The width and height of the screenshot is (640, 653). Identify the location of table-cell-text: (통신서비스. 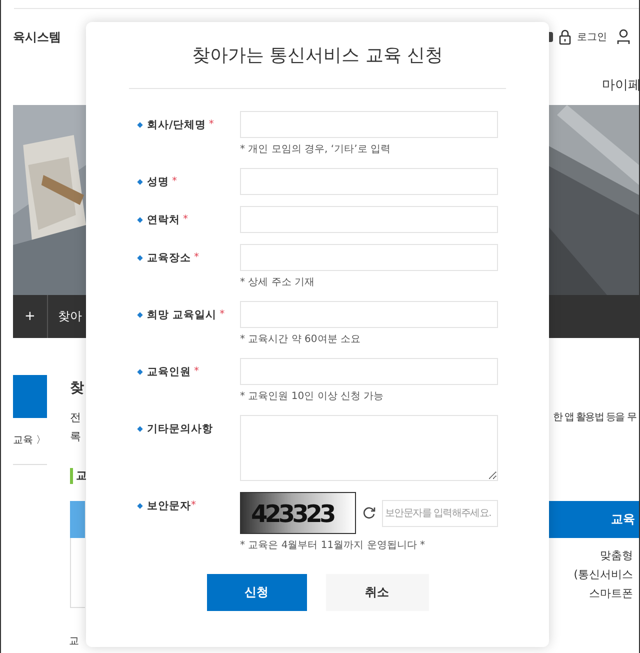
(603, 575).